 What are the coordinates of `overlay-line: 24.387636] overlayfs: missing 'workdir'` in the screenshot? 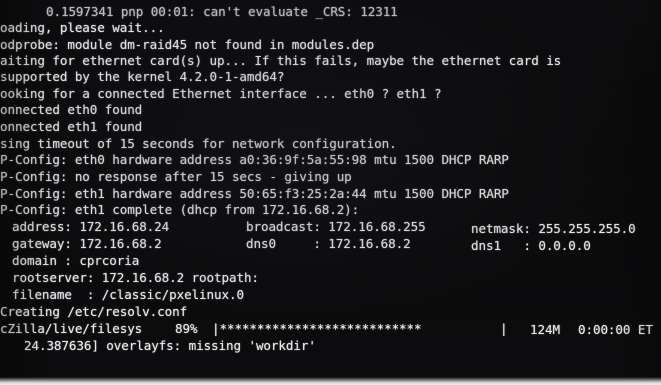 It's located at (170, 345).